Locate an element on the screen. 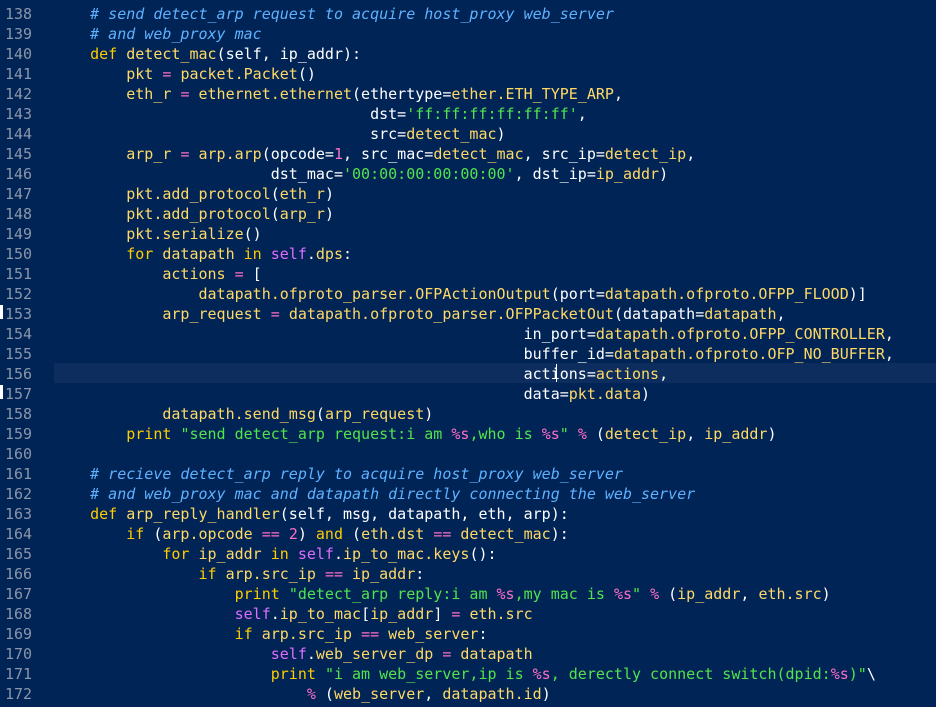  code-line: src=detect_mac) is located at coordinates (279, 134).